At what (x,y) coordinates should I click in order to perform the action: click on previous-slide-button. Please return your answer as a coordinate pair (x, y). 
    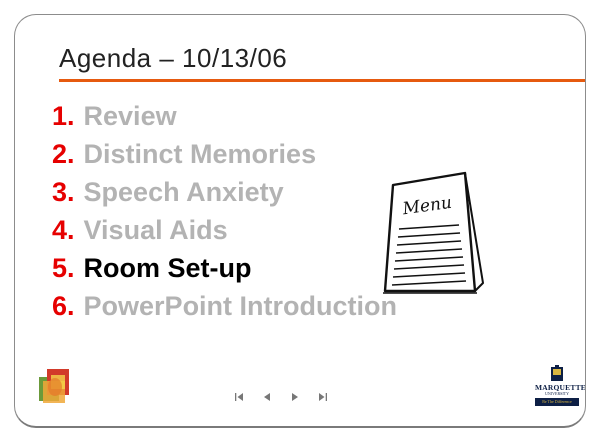
    Looking at the image, I should click on (267, 397).